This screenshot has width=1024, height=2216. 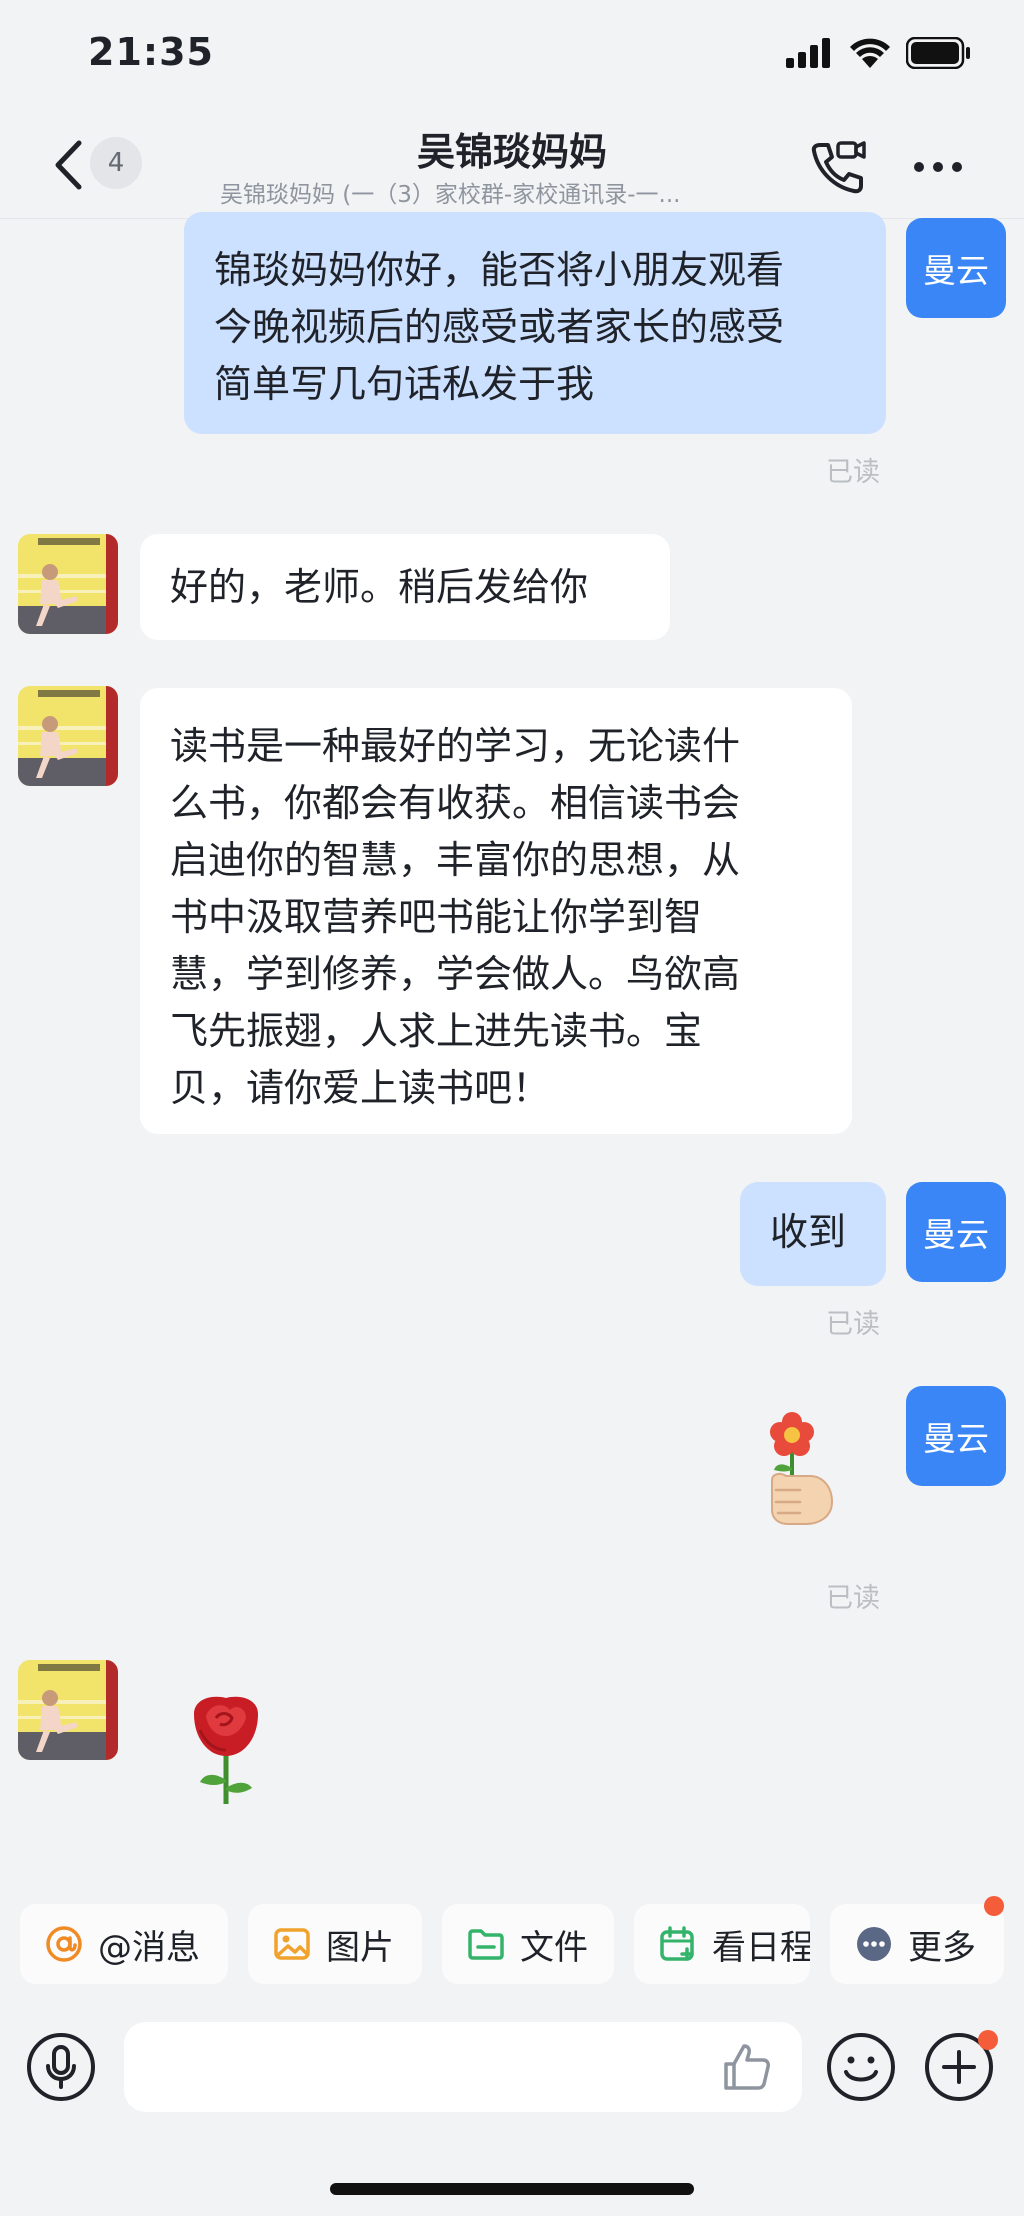 I want to click on status-time: 21:35, so click(x=151, y=52).